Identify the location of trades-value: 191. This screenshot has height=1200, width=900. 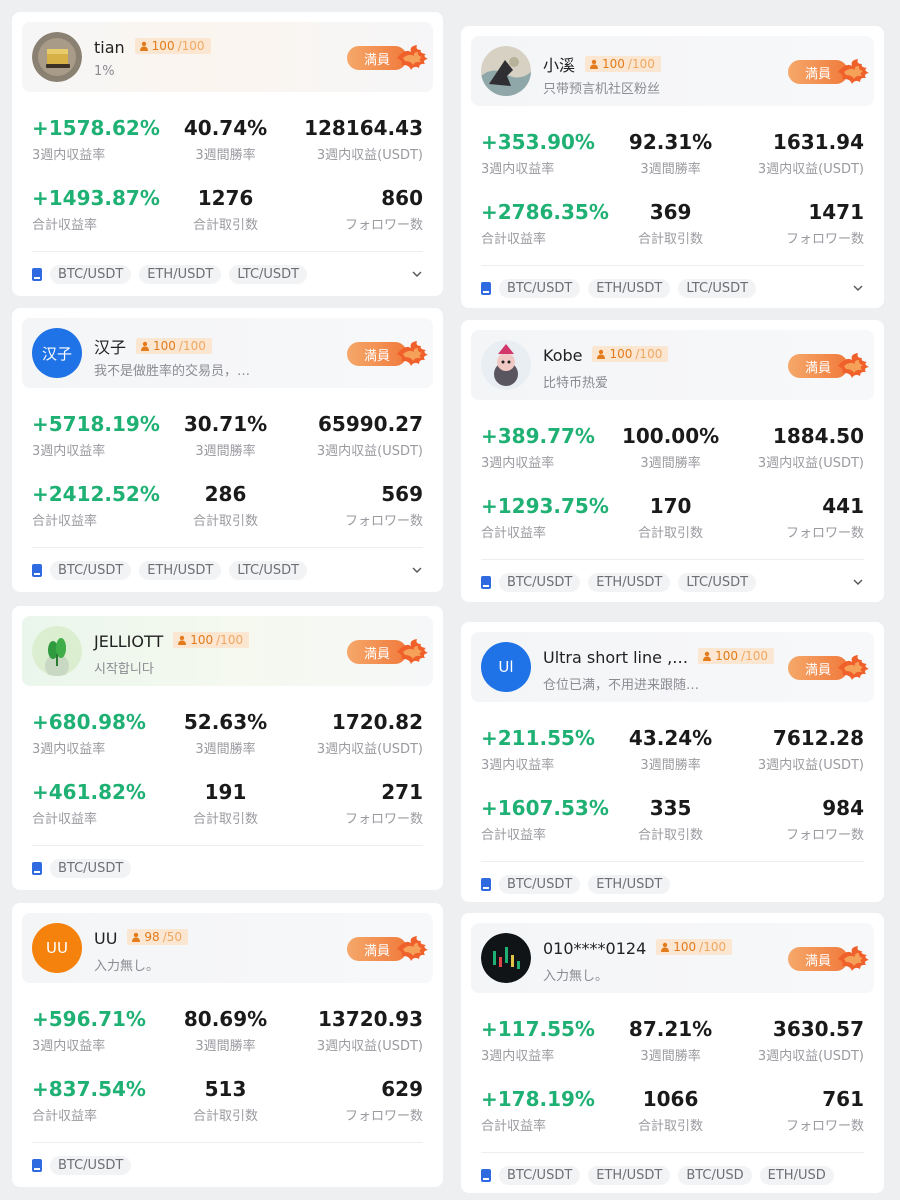
(225, 792).